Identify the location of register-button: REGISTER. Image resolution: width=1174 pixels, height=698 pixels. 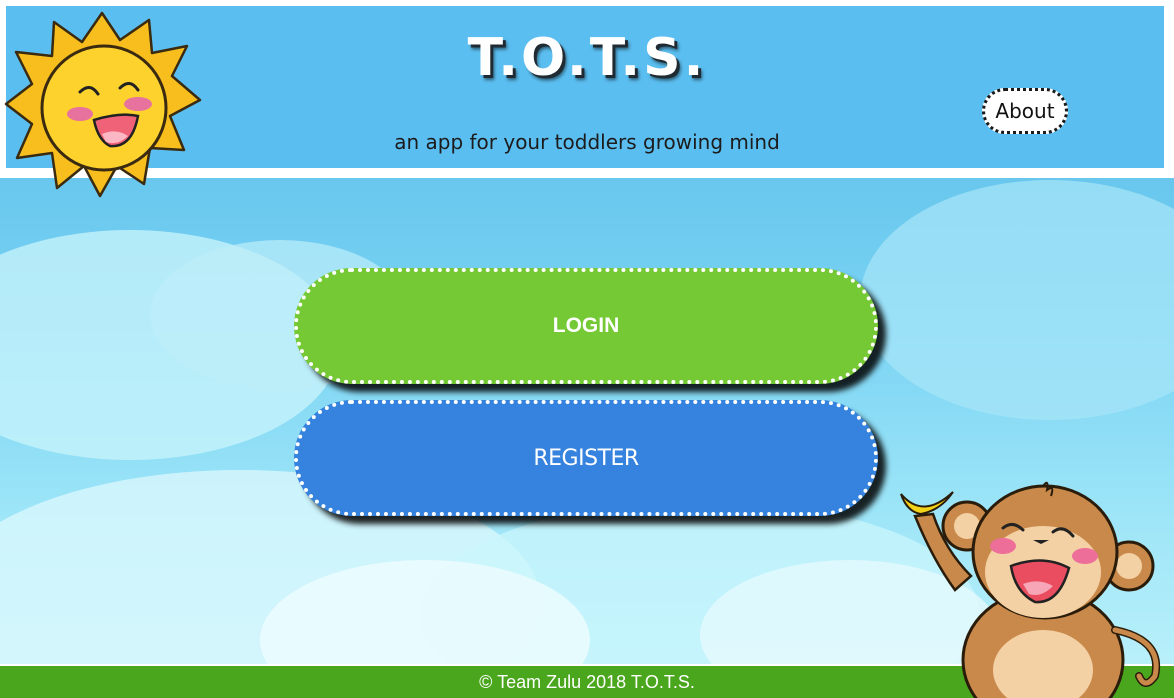
(586, 458).